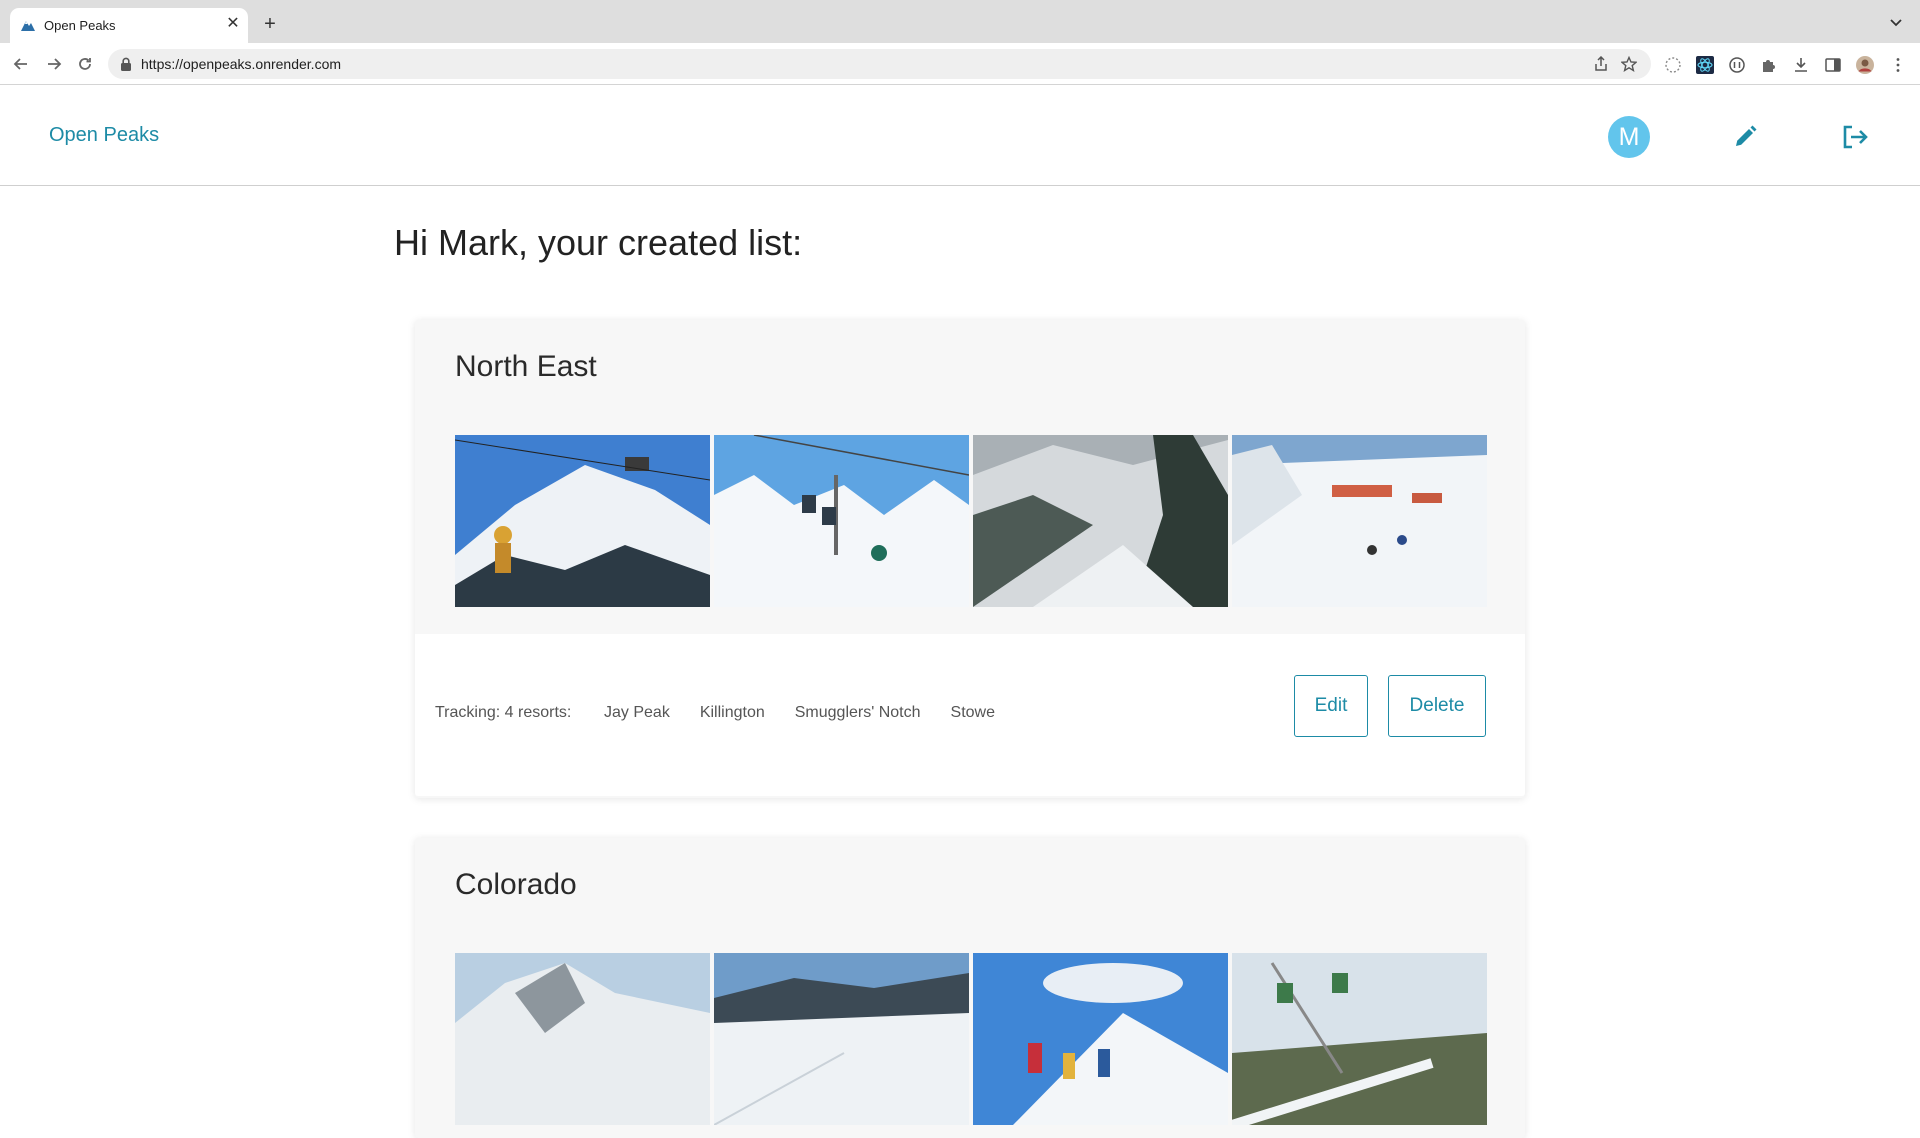 This screenshot has height=1138, width=1920. I want to click on pencil-edit-icon, so click(1745, 137).